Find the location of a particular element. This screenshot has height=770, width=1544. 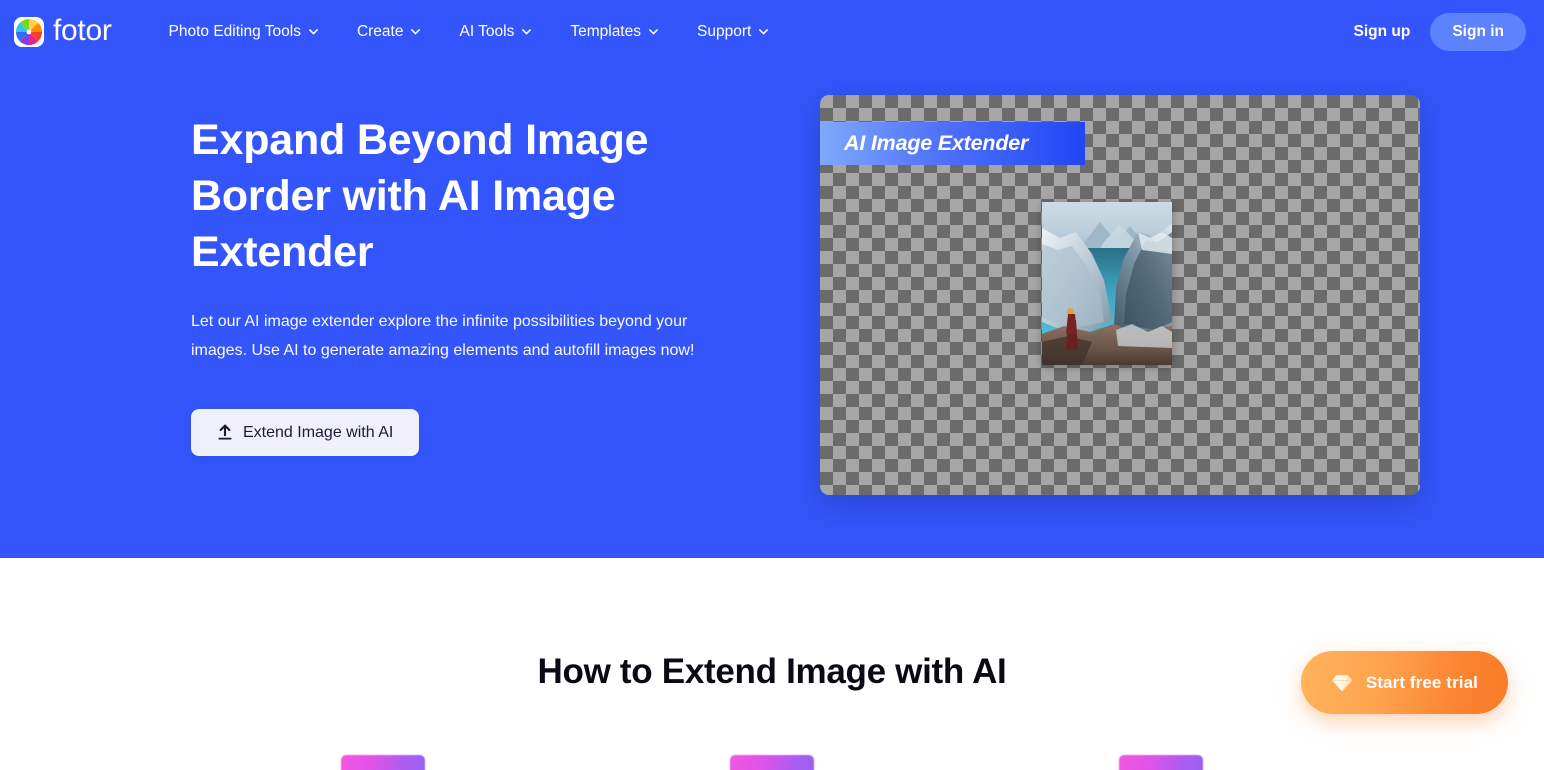

upload-icon is located at coordinates (225, 432).